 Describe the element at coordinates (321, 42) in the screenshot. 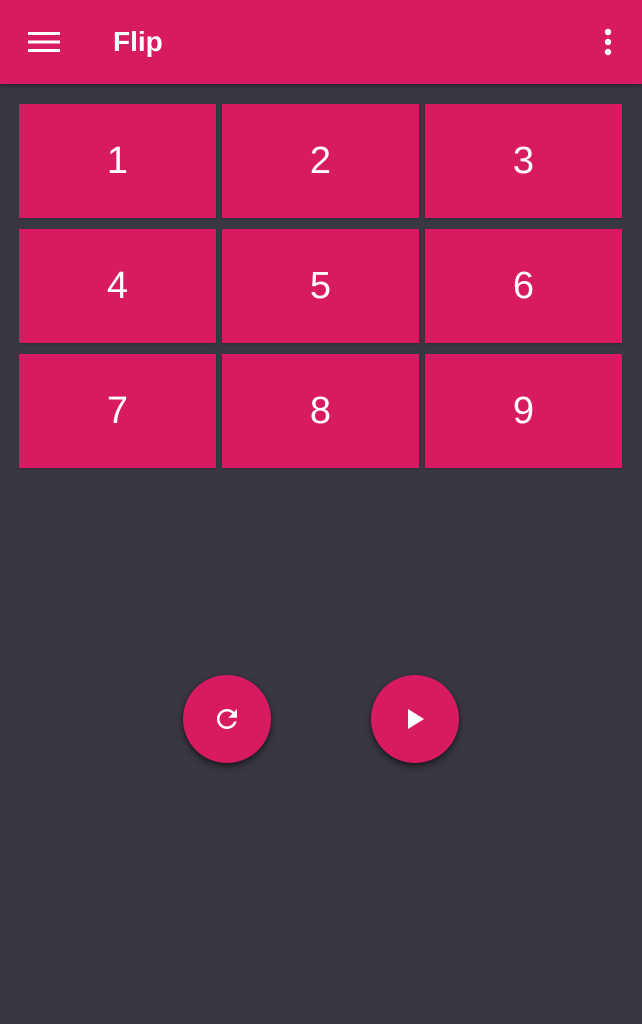

I see `app-bar: Flip` at that location.